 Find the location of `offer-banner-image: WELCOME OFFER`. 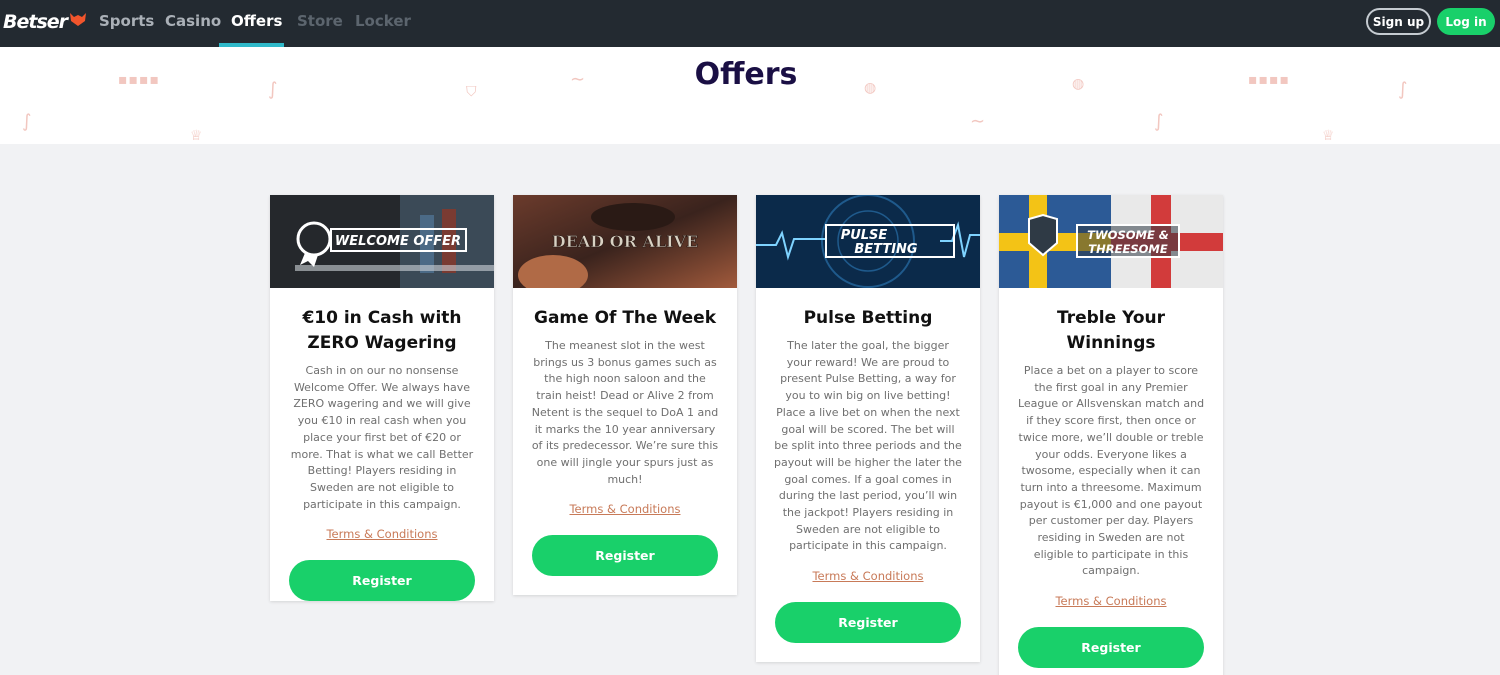

offer-banner-image: WELCOME OFFER is located at coordinates (382, 241).